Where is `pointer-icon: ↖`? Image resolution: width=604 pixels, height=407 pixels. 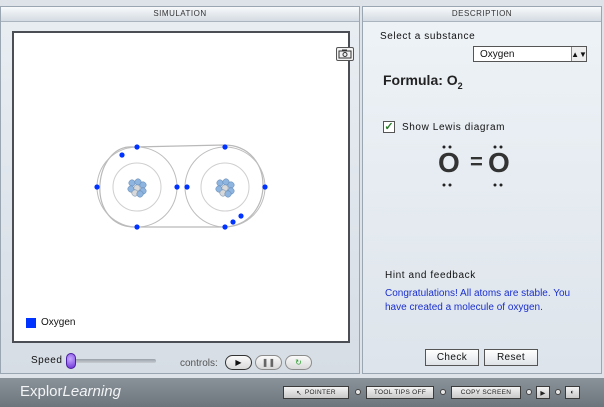
pointer-icon: ↖ is located at coordinates (299, 393).